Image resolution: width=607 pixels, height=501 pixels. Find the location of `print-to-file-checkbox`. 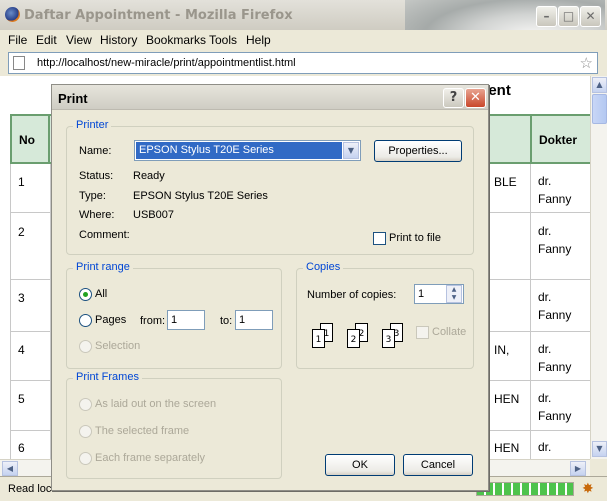

print-to-file-checkbox is located at coordinates (379, 238).